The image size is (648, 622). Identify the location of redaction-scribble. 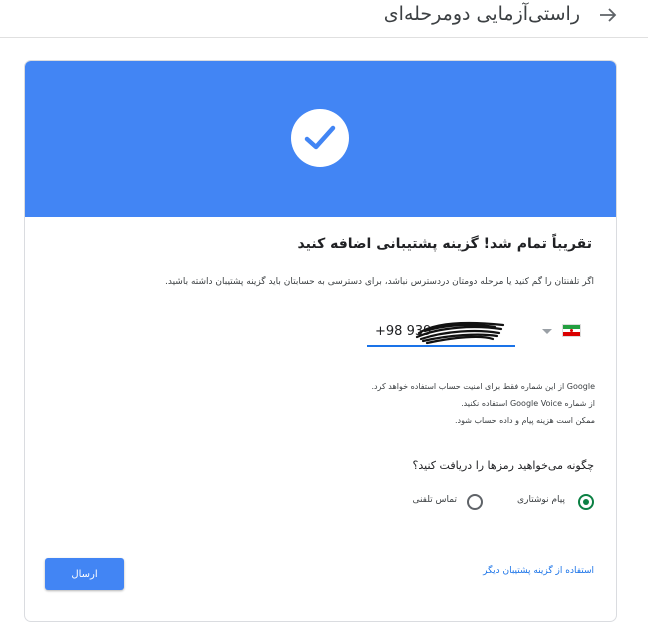
(460, 333).